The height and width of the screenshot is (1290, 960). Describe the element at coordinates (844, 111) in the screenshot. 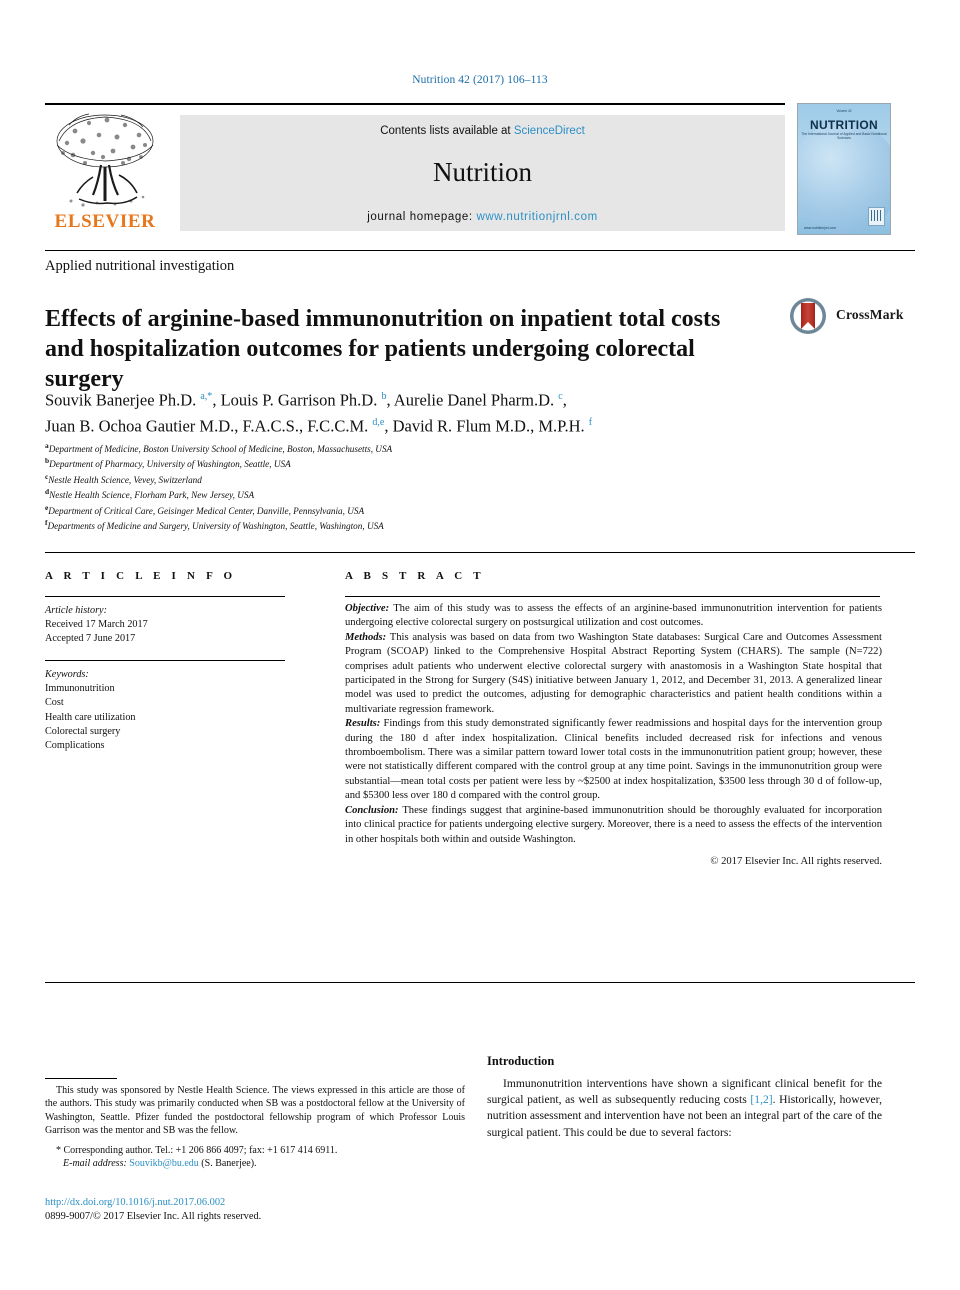

I see `cover-volume: Volume 42` at that location.